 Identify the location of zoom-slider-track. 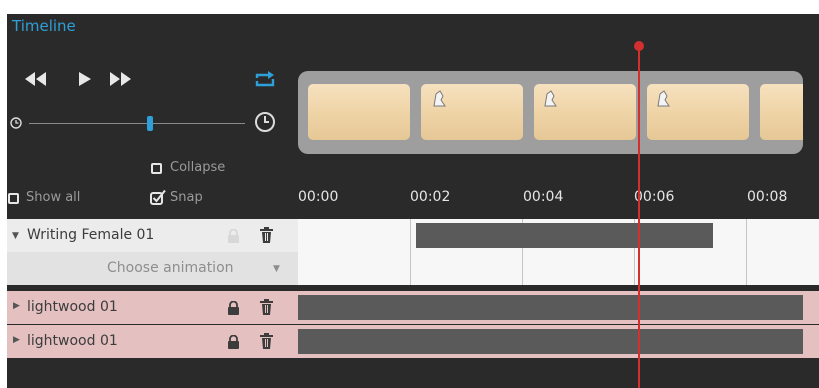
(137, 123).